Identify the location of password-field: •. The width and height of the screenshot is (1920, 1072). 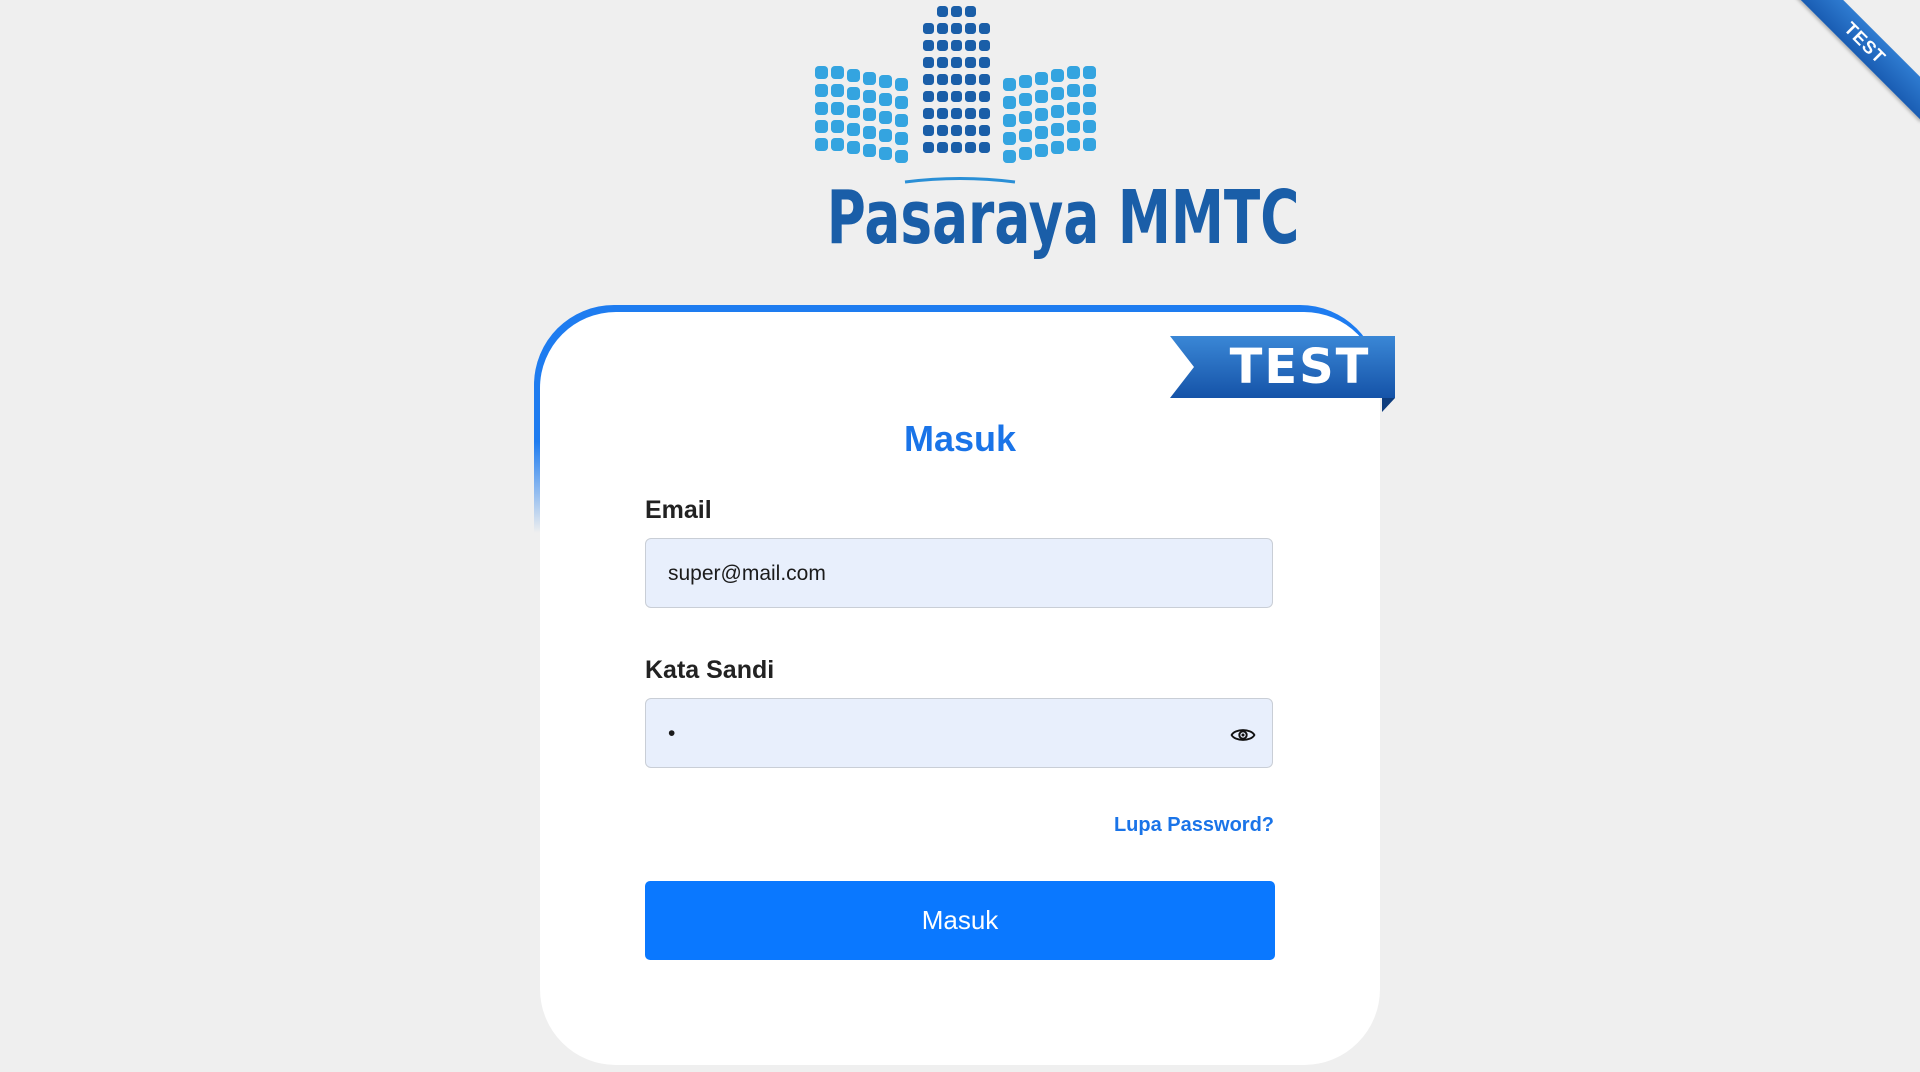
(959, 733).